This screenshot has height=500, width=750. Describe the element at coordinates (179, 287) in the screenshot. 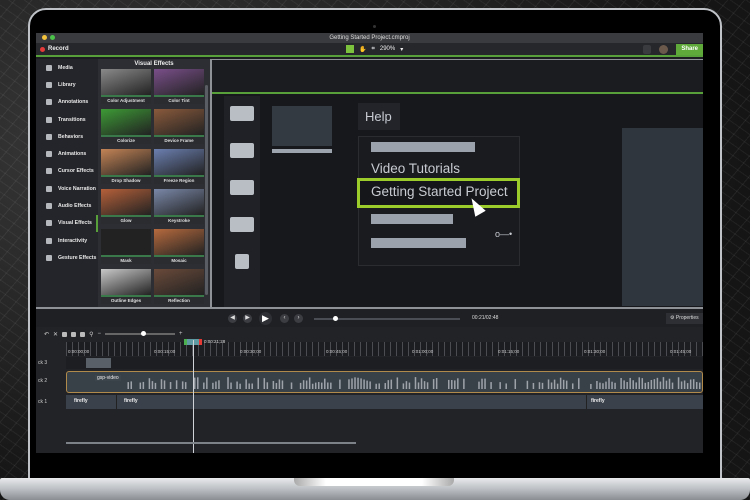

I see `effect-tile: Reflection` at that location.